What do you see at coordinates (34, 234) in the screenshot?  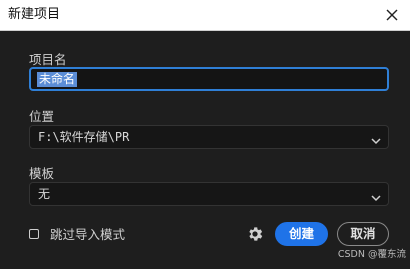 I see `skip-import-checkbox` at bounding box center [34, 234].